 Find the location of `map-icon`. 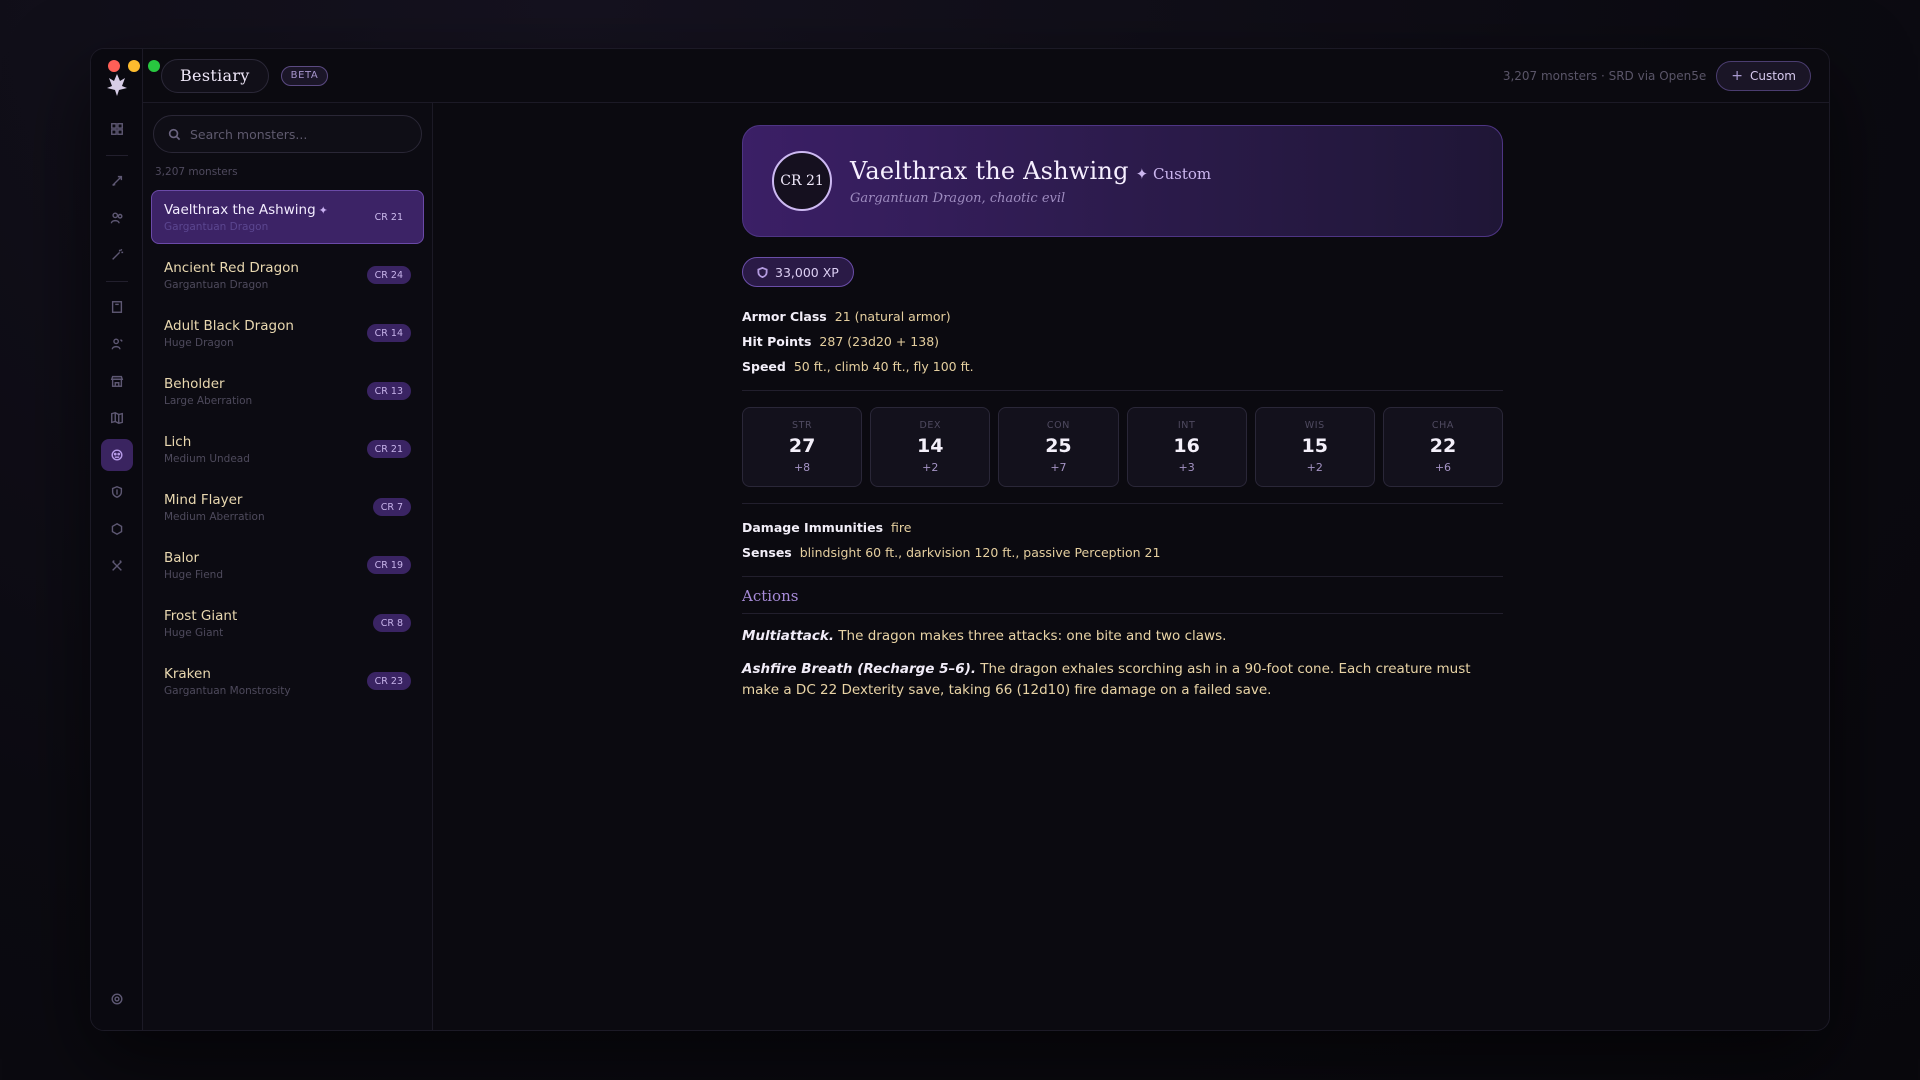

map-icon is located at coordinates (117, 418).